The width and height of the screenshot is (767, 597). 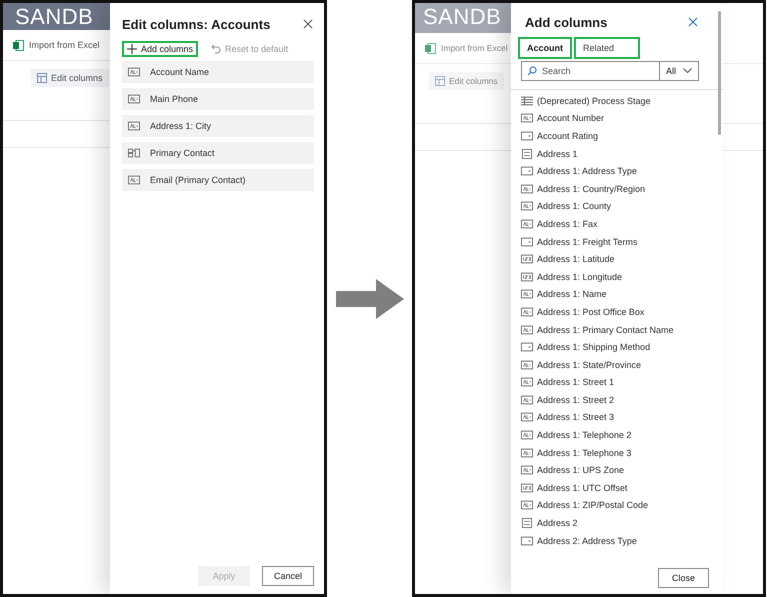 I want to click on undo-icon, so click(x=216, y=49).